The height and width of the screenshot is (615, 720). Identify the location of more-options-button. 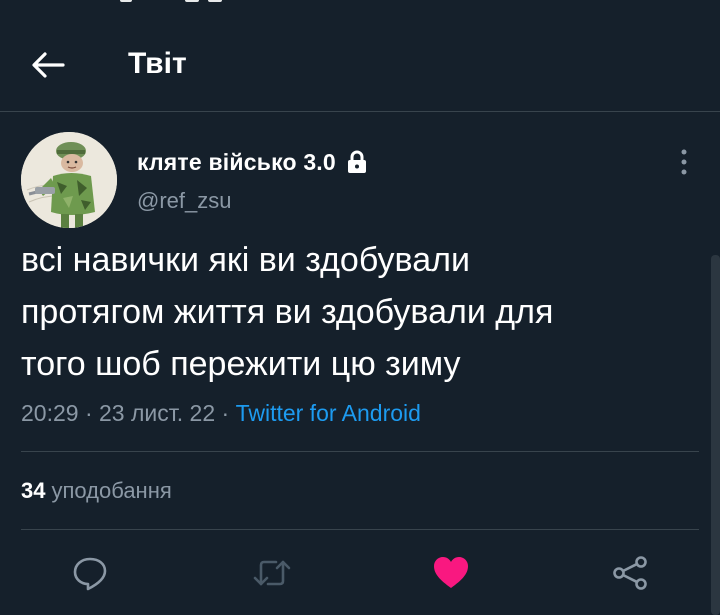
(684, 162).